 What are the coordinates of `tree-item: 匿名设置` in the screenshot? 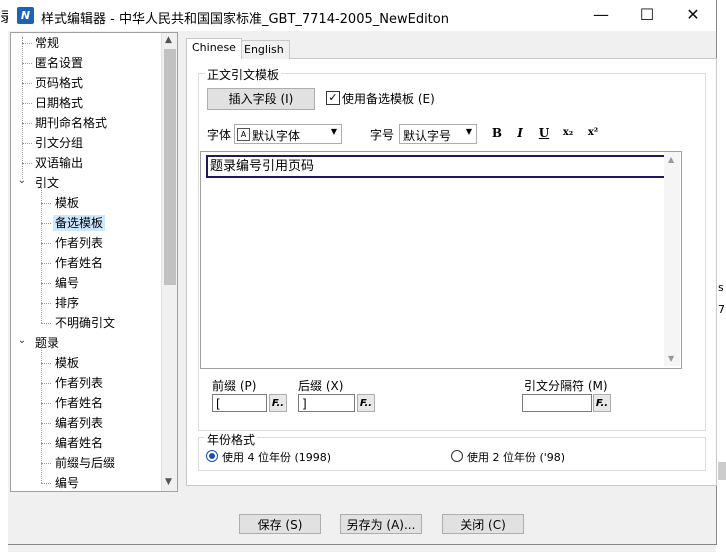 It's located at (59, 63).